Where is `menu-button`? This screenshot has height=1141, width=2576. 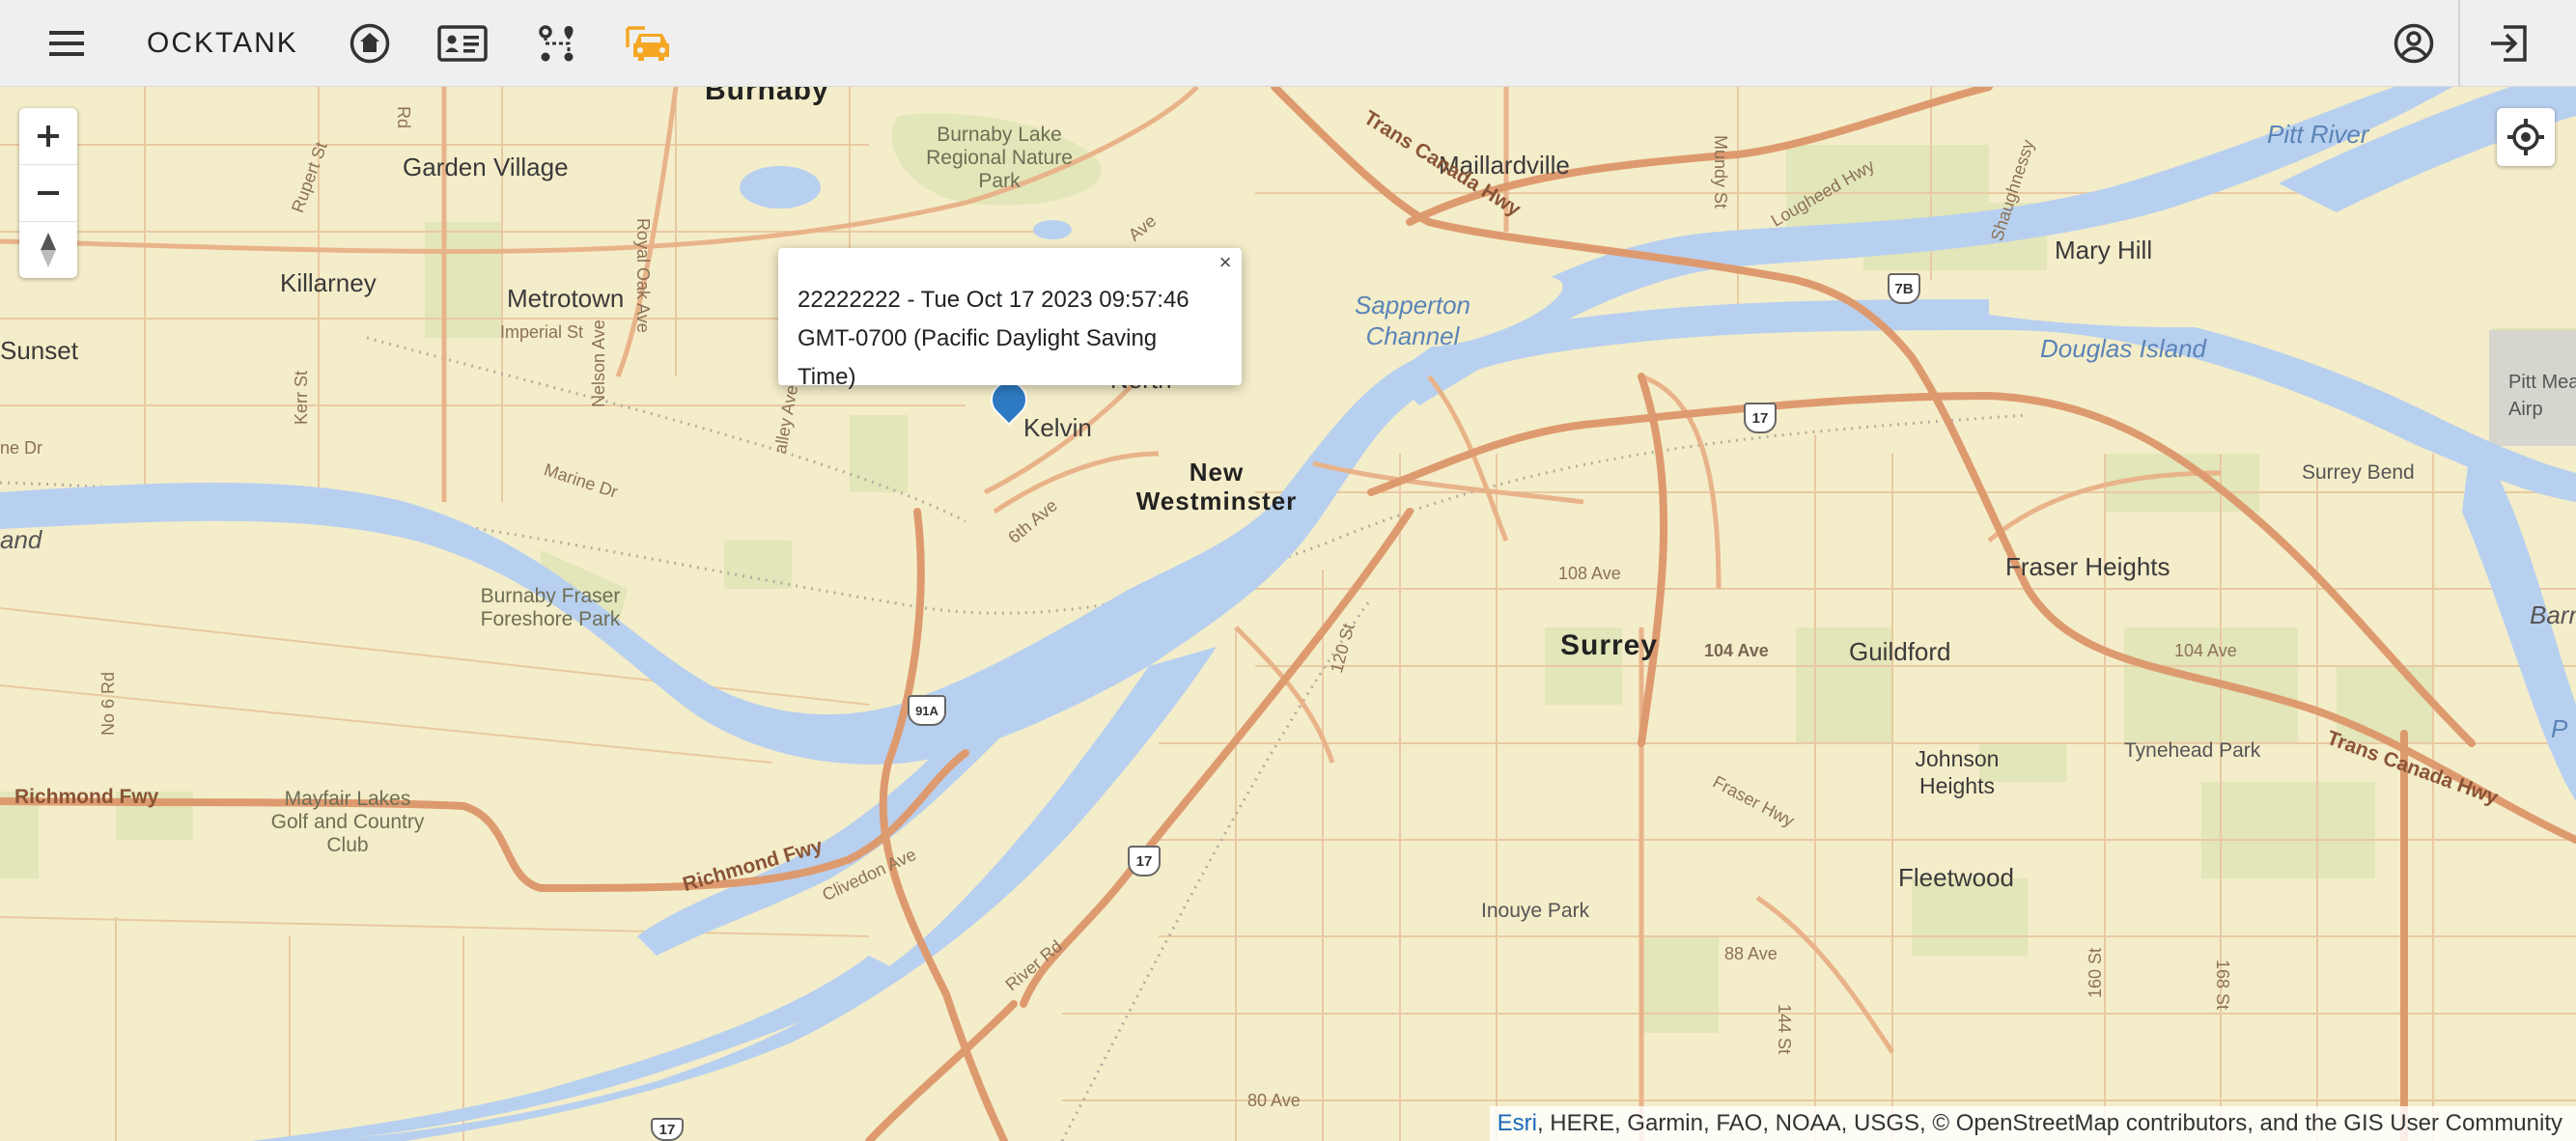 menu-button is located at coordinates (66, 43).